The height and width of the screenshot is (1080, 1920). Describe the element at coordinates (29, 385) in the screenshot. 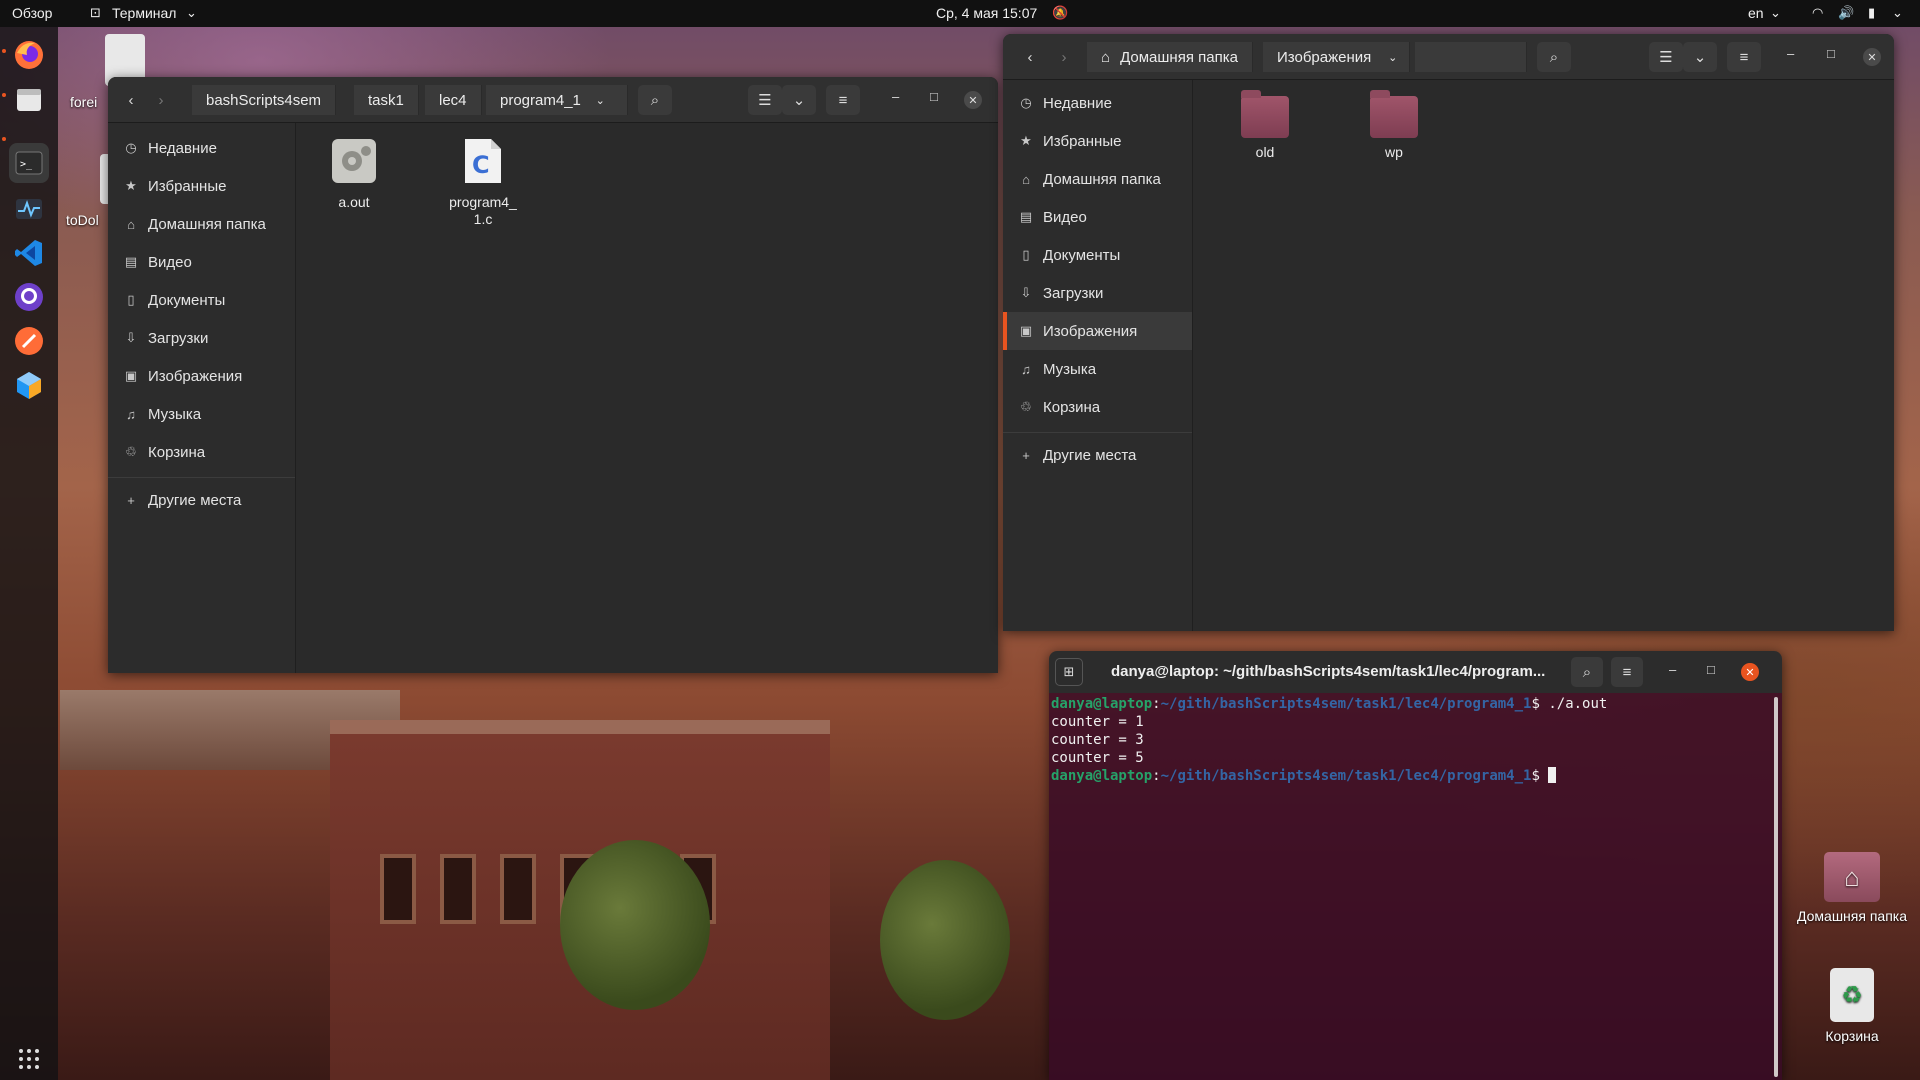

I see `netbeans-icon` at that location.